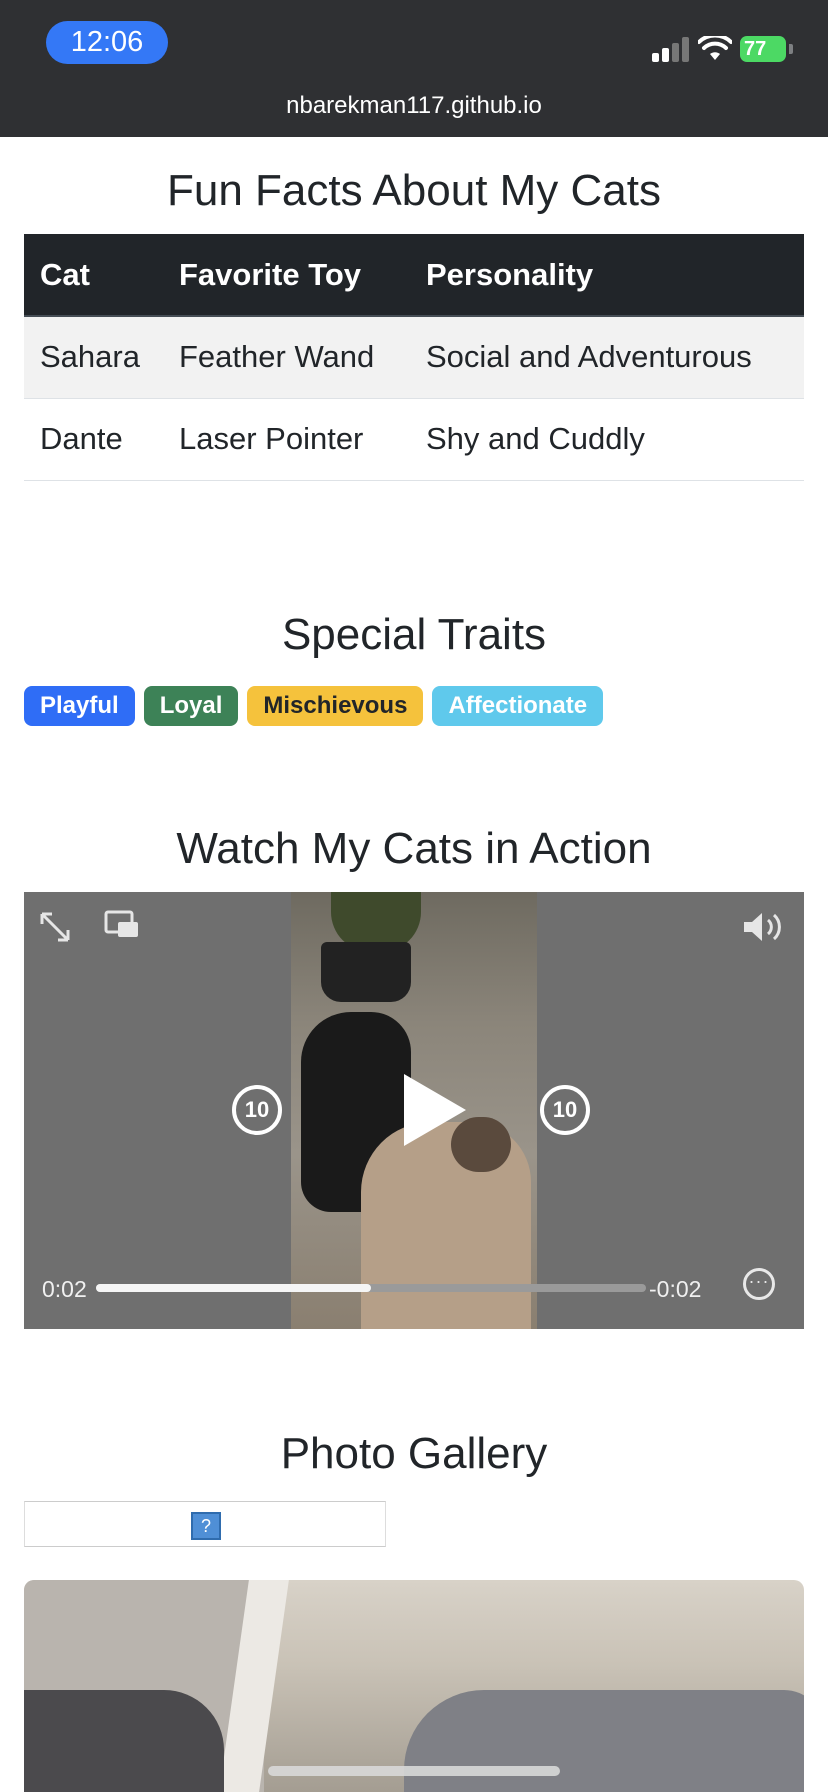 The image size is (828, 1792). What do you see at coordinates (107, 42) in the screenshot?
I see `status-time: 12:06` at bounding box center [107, 42].